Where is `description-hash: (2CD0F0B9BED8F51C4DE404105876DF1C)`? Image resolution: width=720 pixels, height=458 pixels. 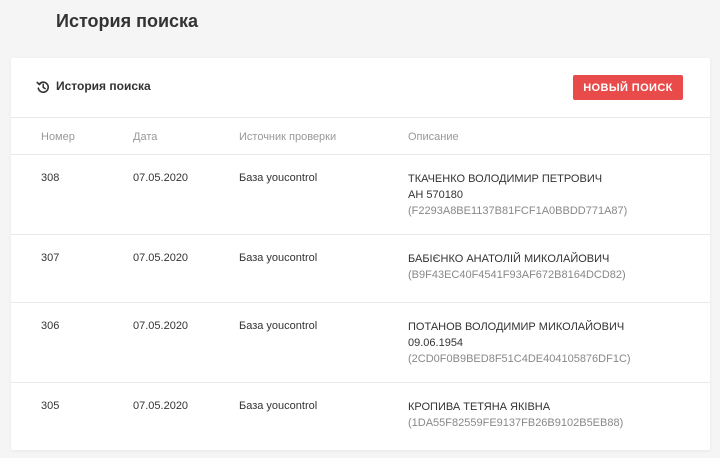 description-hash: (2CD0F0B9BED8F51C4DE404105876DF1C) is located at coordinates (519, 359).